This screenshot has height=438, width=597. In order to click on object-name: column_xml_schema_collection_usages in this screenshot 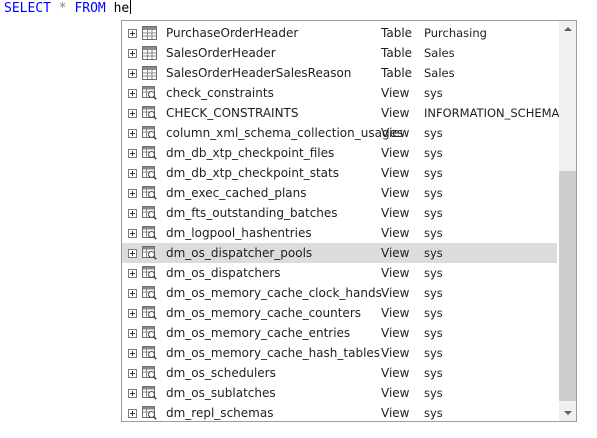, I will do `click(285, 133)`.